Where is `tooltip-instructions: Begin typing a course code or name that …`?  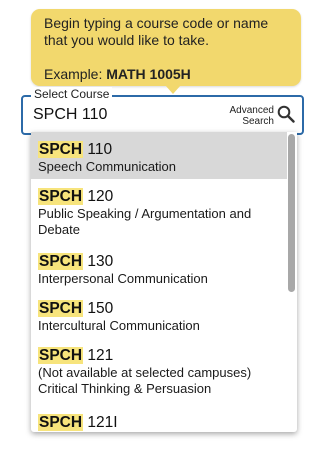
tooltip-instructions: Begin typing a course code or name that … is located at coordinates (156, 31).